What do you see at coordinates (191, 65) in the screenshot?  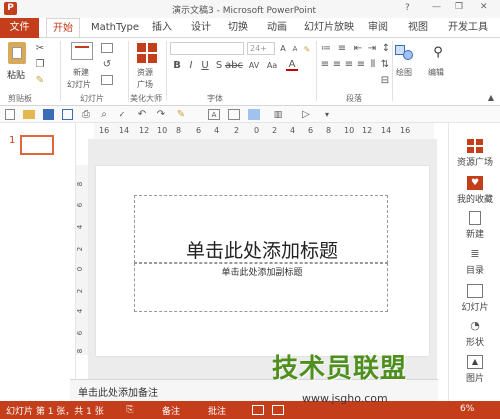 I see `italic-icon: I` at bounding box center [191, 65].